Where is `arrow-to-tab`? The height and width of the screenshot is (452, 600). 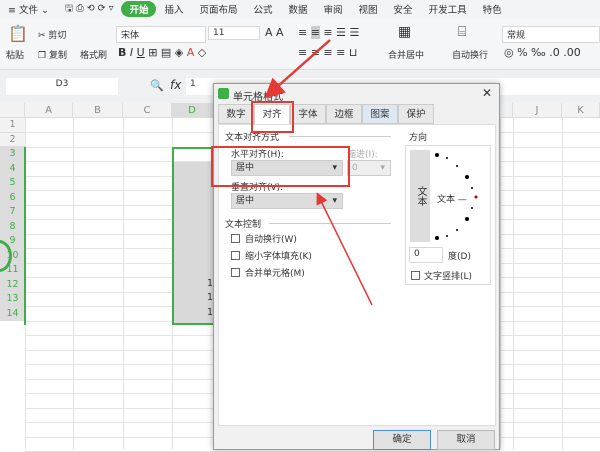 arrow-to-tab is located at coordinates (297, 69).